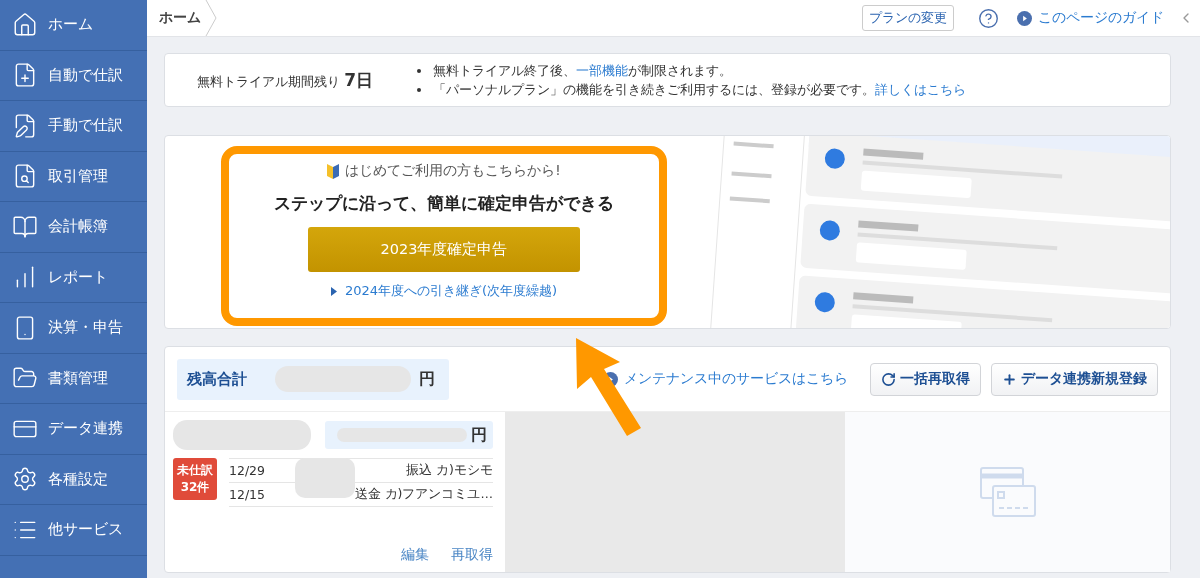 This screenshot has width=1200, height=578. Describe the element at coordinates (217, 379) in the screenshot. I see `balance-total-label: 残高合計` at that location.